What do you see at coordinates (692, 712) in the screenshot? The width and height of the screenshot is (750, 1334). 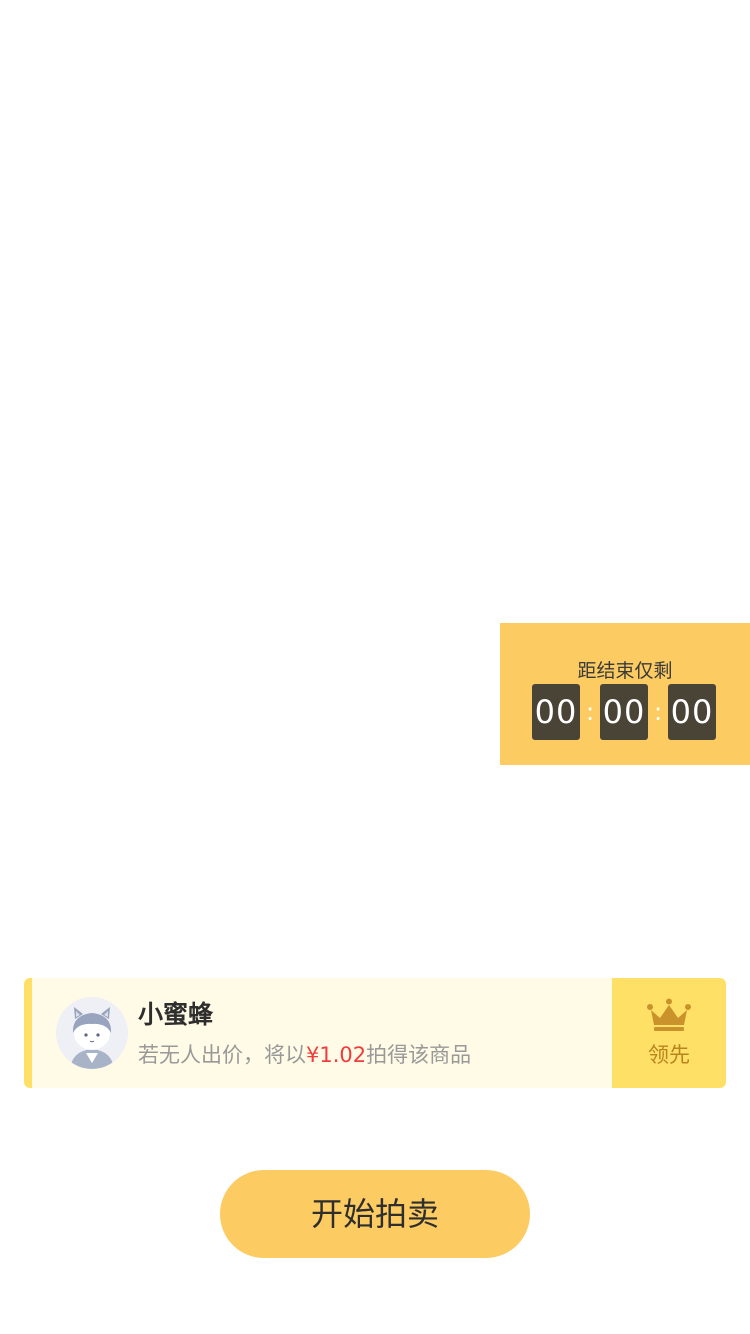 I see `countdown-seconds: 00` at bounding box center [692, 712].